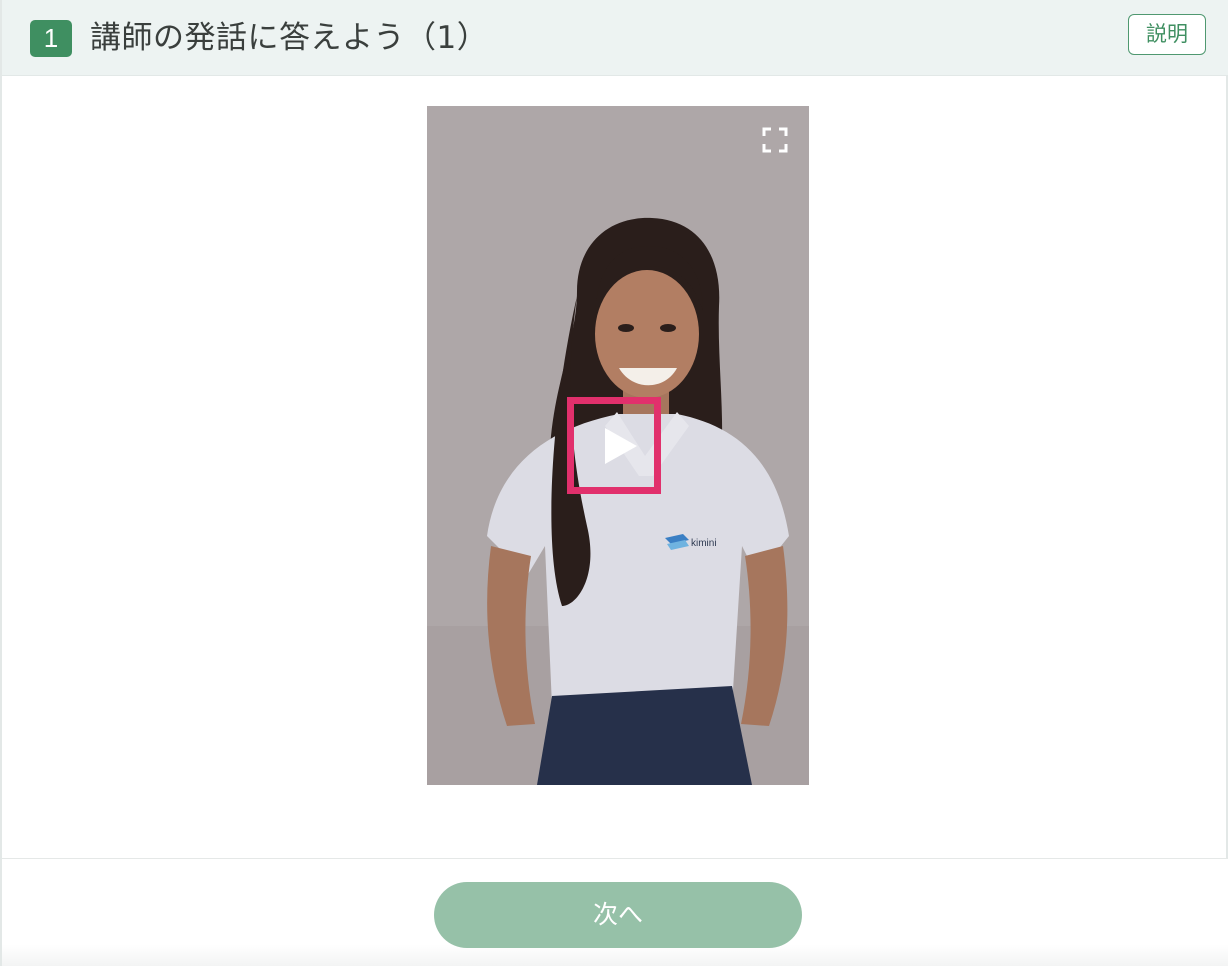 The image size is (1228, 966). Describe the element at coordinates (1167, 34) in the screenshot. I see `explain-button: 説明` at that location.